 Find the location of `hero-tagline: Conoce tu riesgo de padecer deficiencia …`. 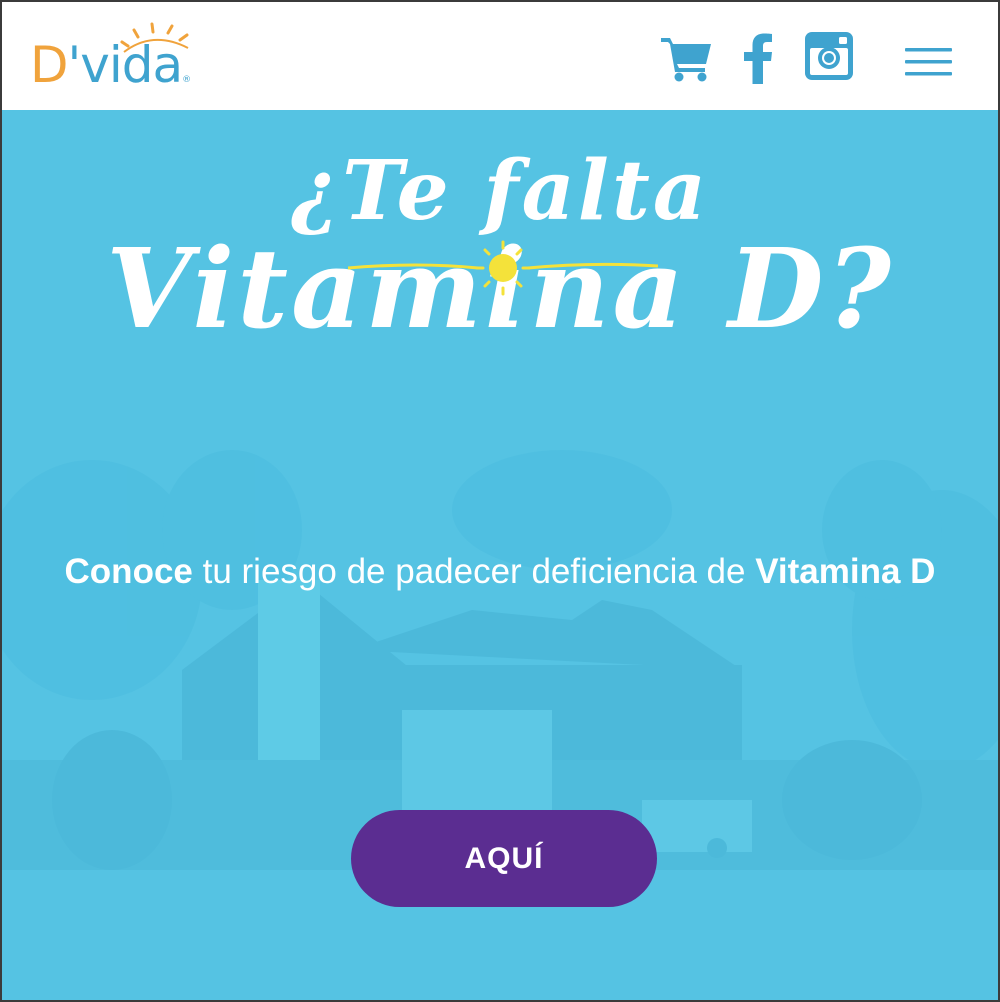

hero-tagline: Conoce tu riesgo de padecer deficiencia … is located at coordinates (500, 572).